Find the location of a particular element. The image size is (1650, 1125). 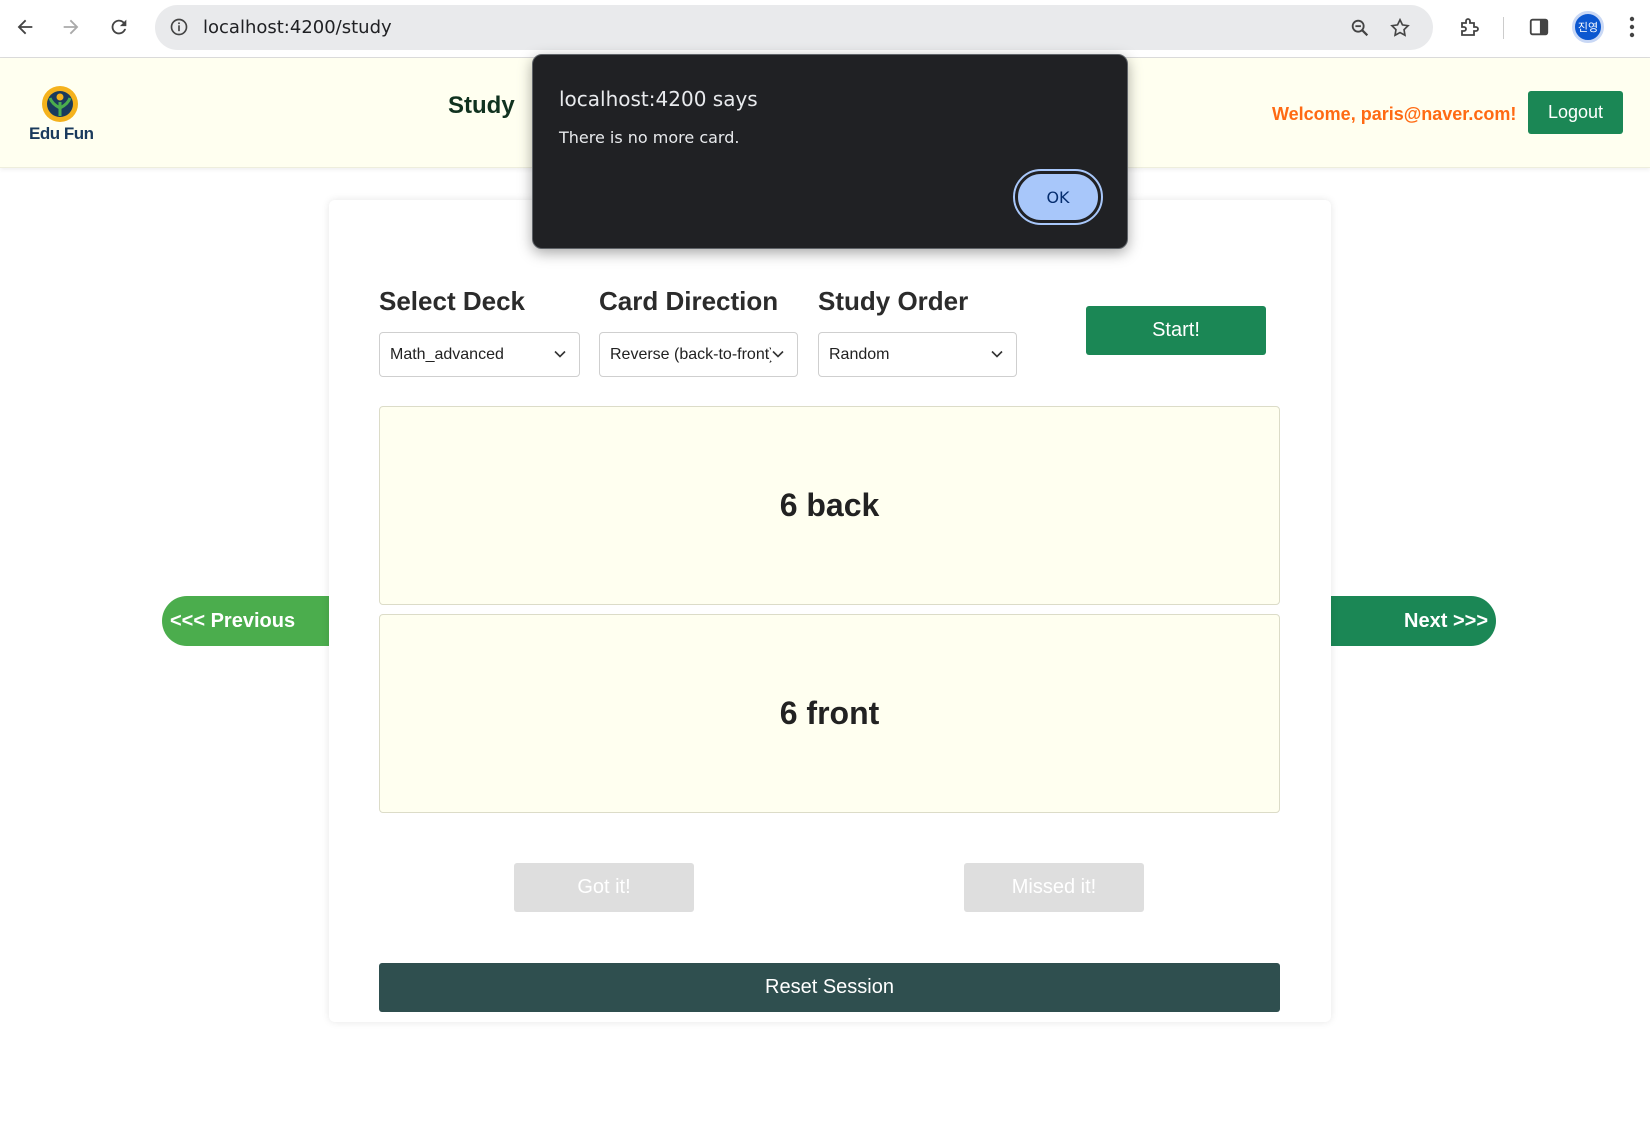

back-icon is located at coordinates (25, 27).